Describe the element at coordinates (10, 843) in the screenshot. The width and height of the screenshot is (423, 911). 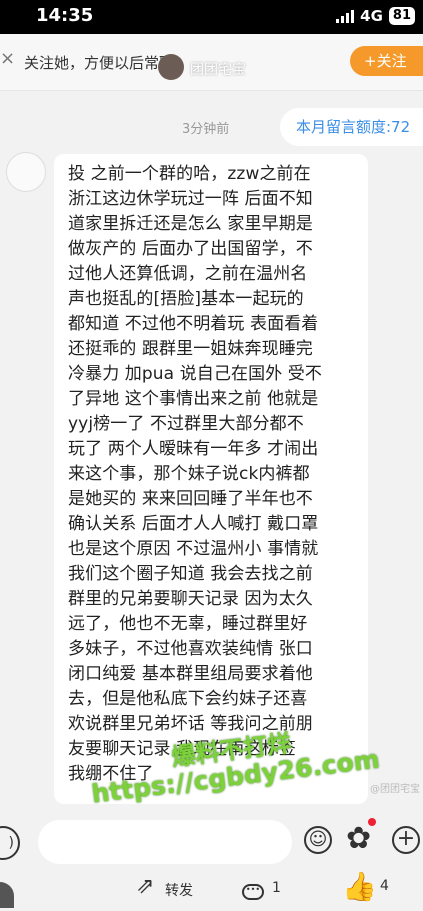
I see `voice-icon: )` at that location.